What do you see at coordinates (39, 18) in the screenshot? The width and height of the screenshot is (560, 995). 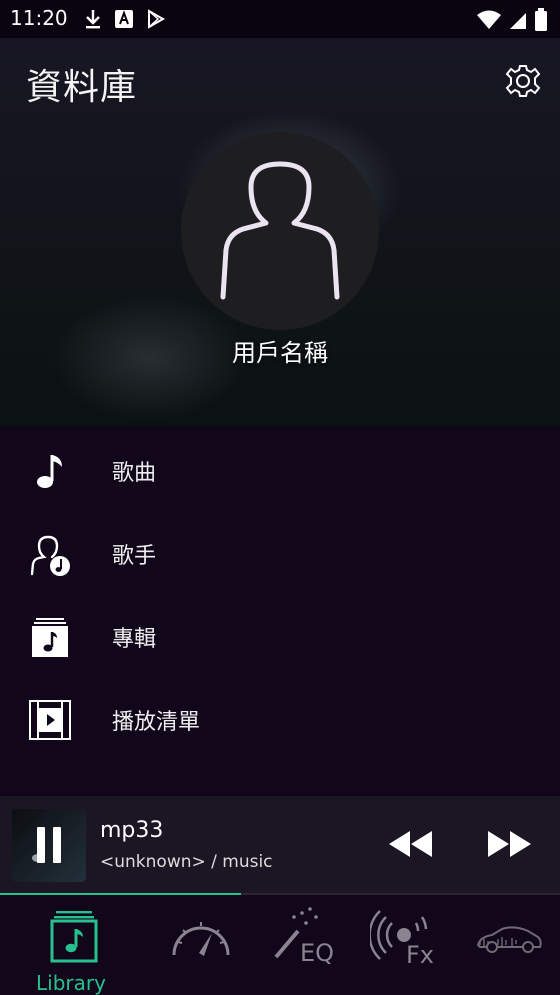 I see `status-time: 11:20` at bounding box center [39, 18].